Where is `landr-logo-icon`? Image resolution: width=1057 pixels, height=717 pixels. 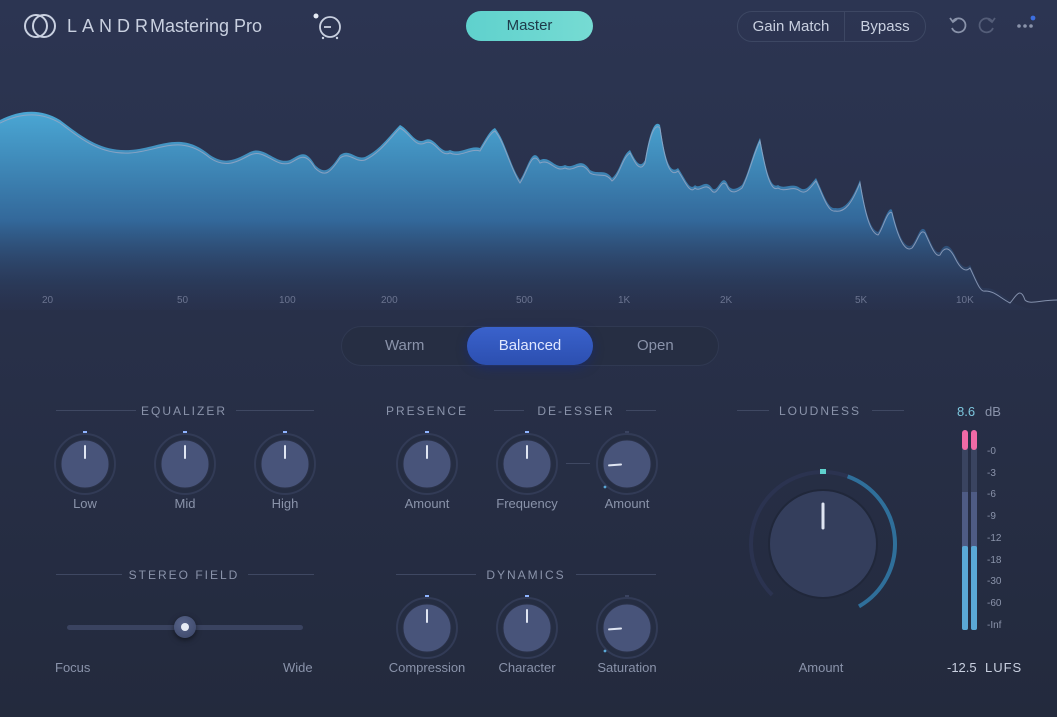
landr-logo-icon is located at coordinates (40, 26).